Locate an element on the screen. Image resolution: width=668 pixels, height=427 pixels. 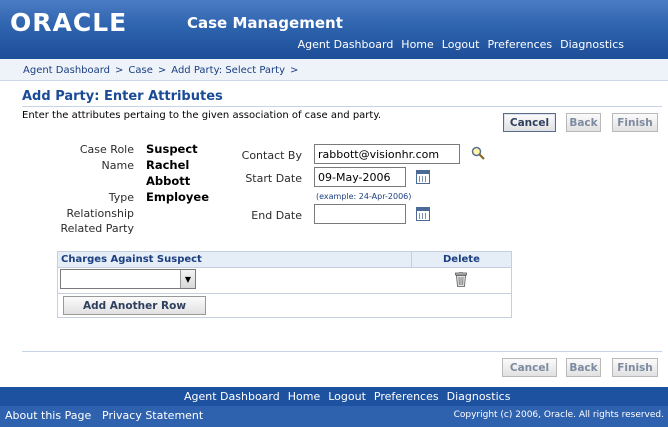
type-value: Employee is located at coordinates (178, 197).